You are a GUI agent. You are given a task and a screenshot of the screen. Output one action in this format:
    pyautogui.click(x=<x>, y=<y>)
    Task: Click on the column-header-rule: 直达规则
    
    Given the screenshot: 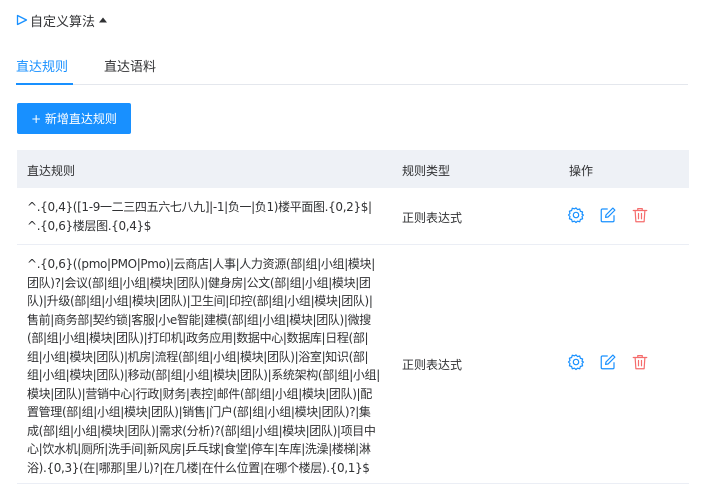 What is the action you would take?
    pyautogui.click(x=51, y=171)
    